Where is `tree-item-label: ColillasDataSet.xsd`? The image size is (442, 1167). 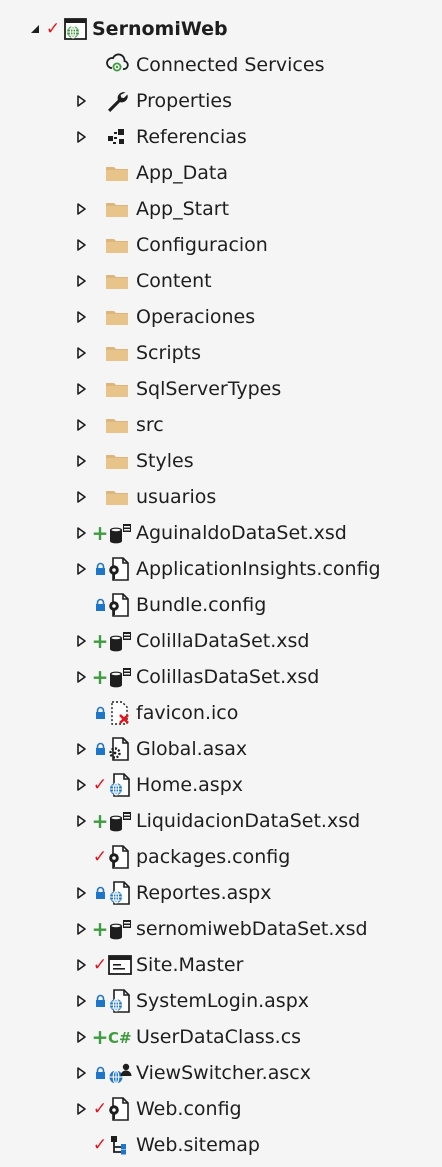
tree-item-label: ColillasDataSet.xsd is located at coordinates (228, 677).